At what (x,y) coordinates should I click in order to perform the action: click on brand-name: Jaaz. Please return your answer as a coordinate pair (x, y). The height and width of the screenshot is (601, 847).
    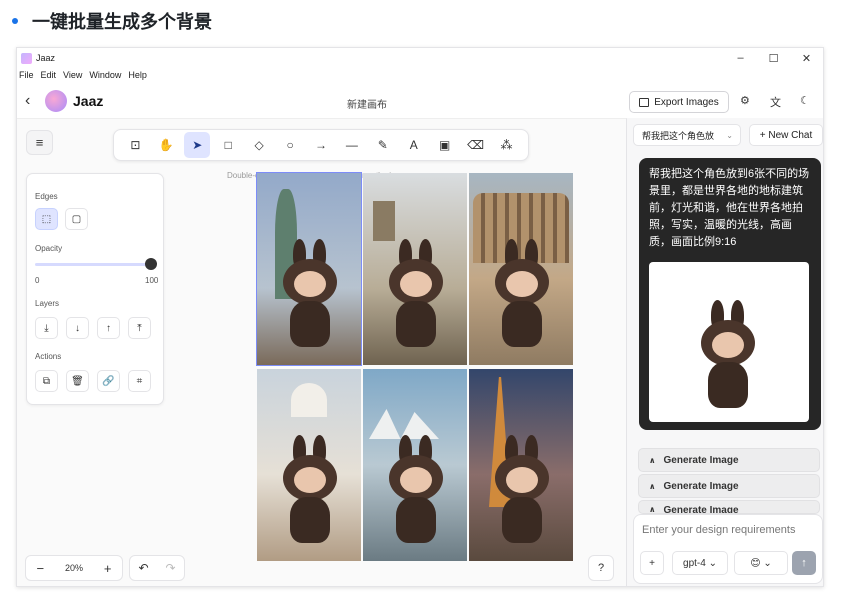
    Looking at the image, I should click on (88, 101).